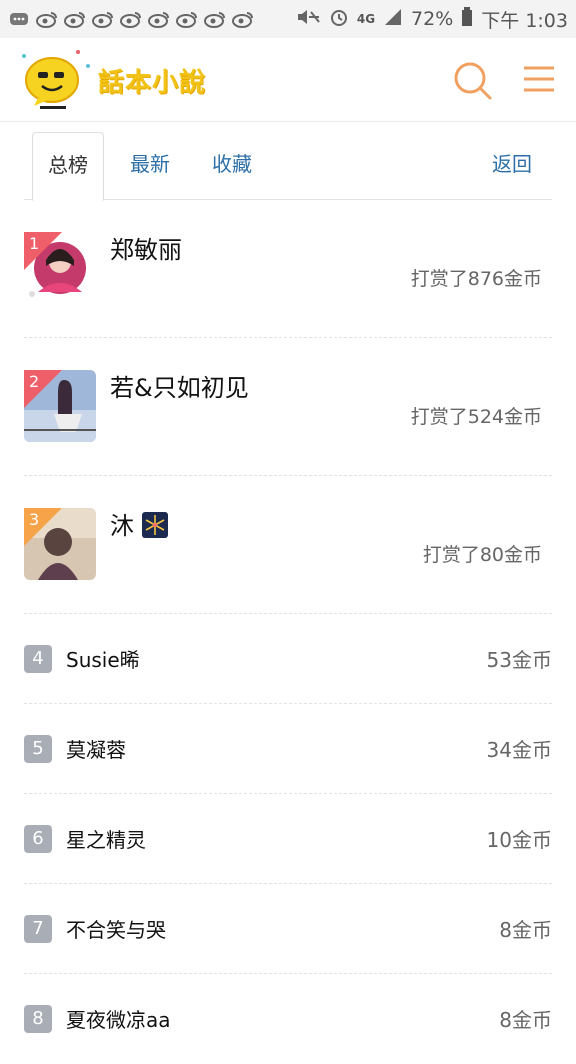 The image size is (576, 1064). I want to click on search-icon, so click(473, 81).